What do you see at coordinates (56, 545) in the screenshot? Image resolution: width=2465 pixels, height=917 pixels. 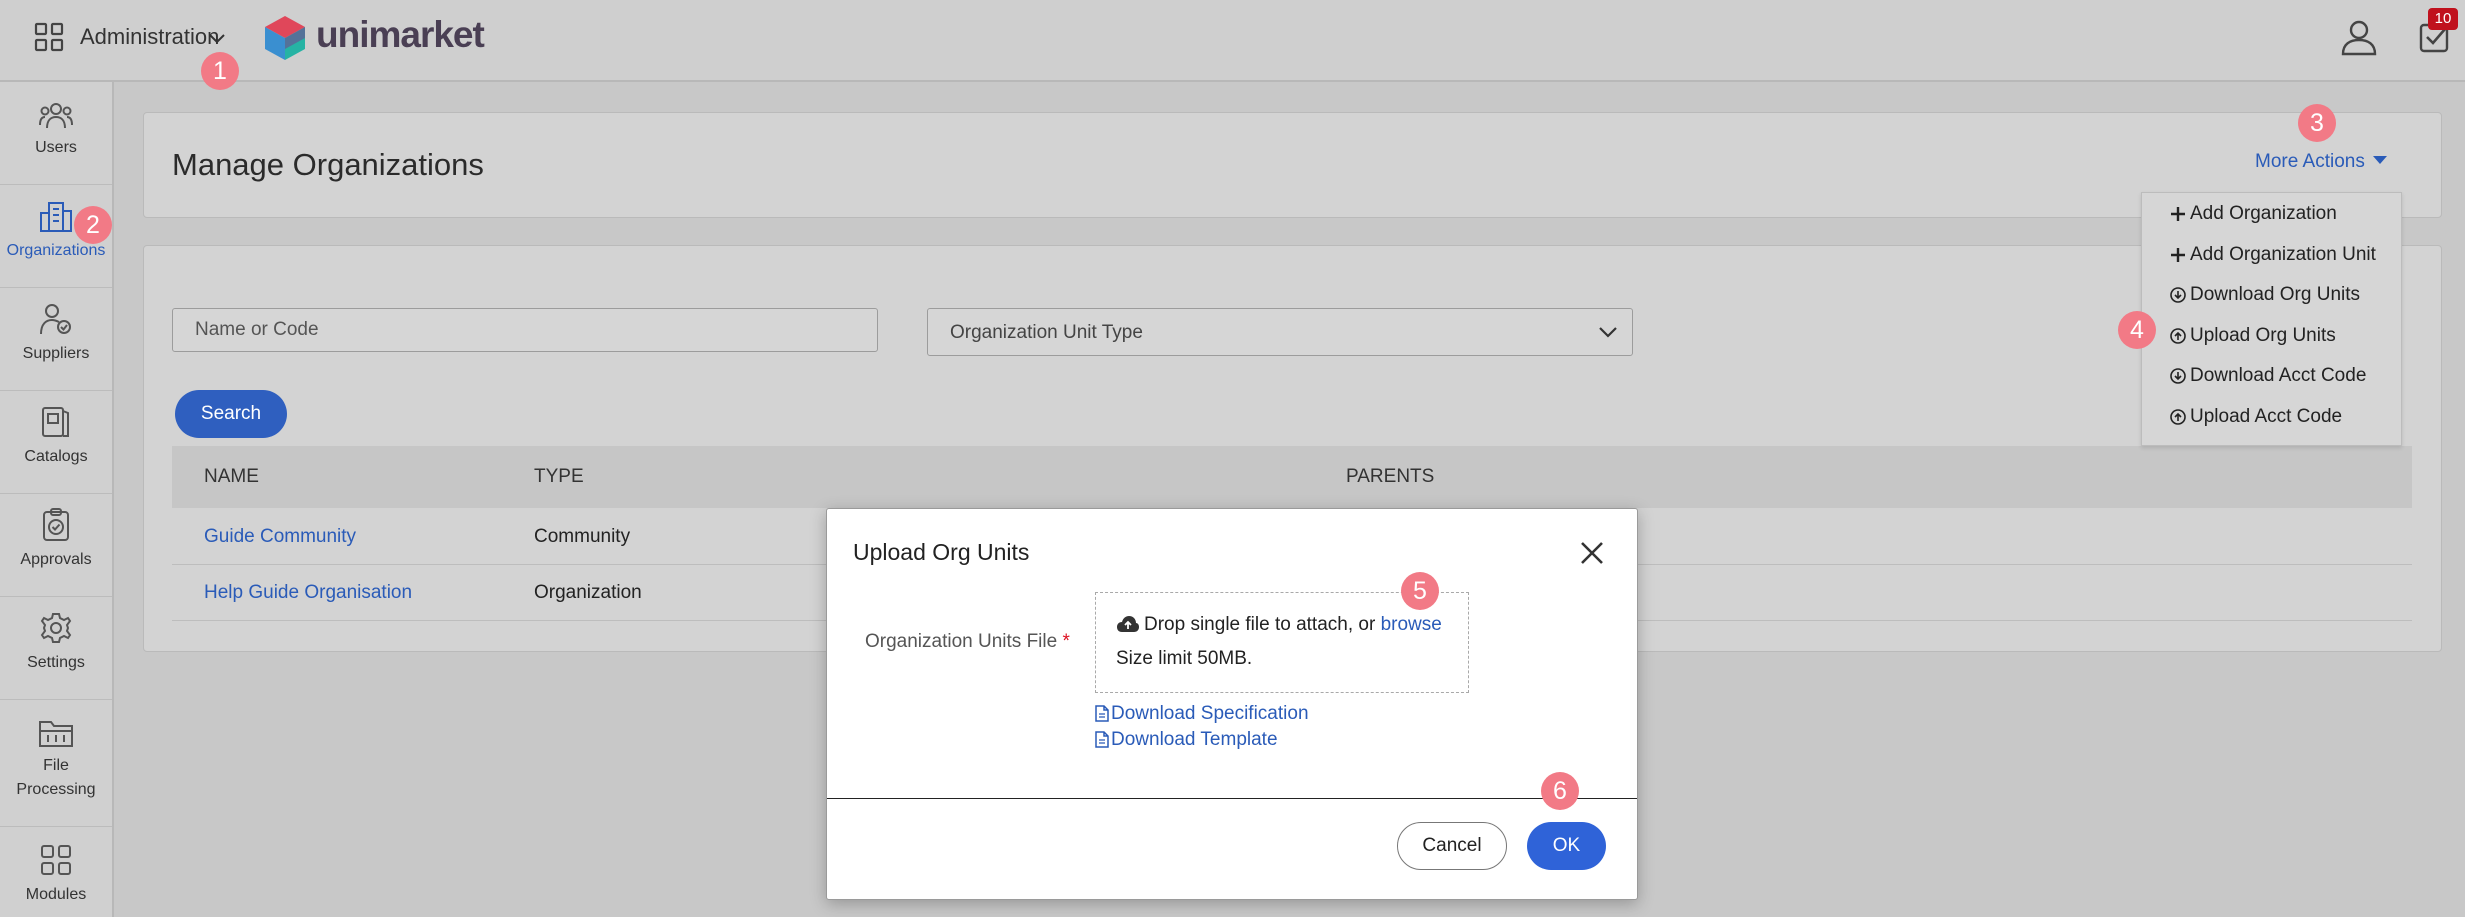 I see `sidebar-item-approvals: Approvals` at bounding box center [56, 545].